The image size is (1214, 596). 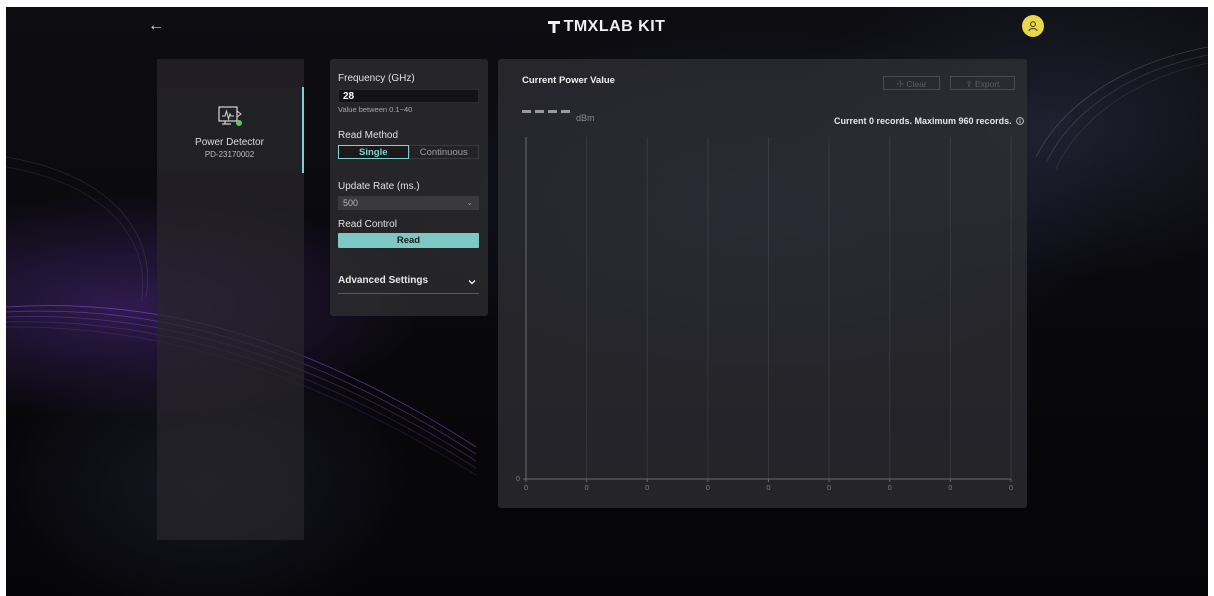 What do you see at coordinates (375, 109) in the screenshot?
I see `frequency-hint: Value between 0.1~40` at bounding box center [375, 109].